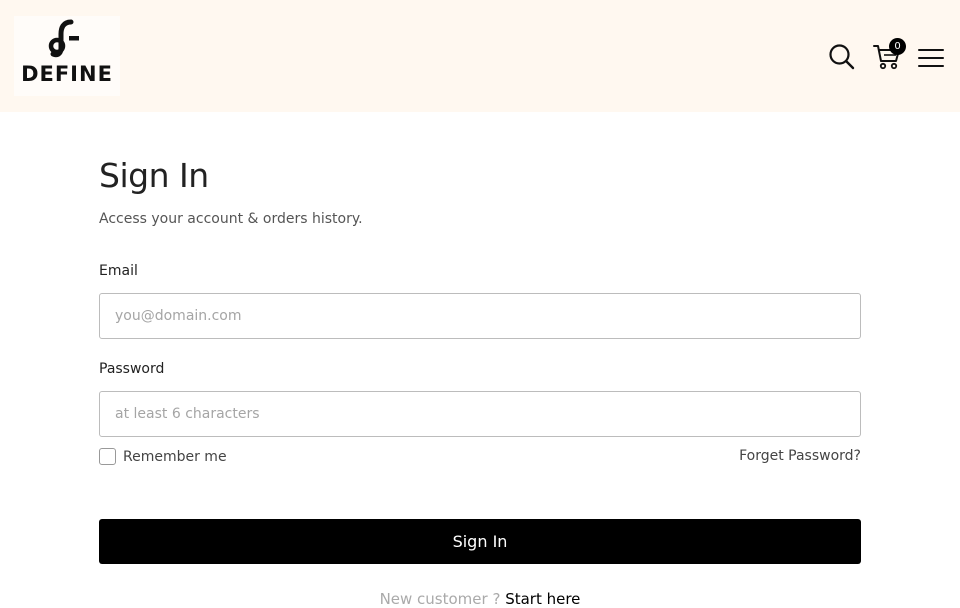 The height and width of the screenshot is (608, 960). I want to click on cart-count-badge: 0, so click(897, 46).